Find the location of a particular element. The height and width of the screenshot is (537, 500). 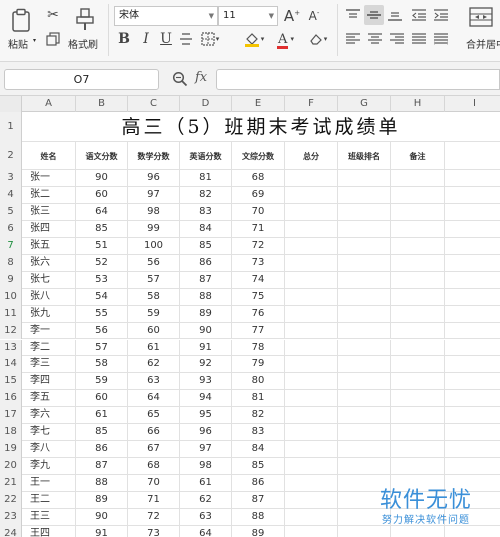

chinese-score-cell: 64 is located at coordinates (102, 212).